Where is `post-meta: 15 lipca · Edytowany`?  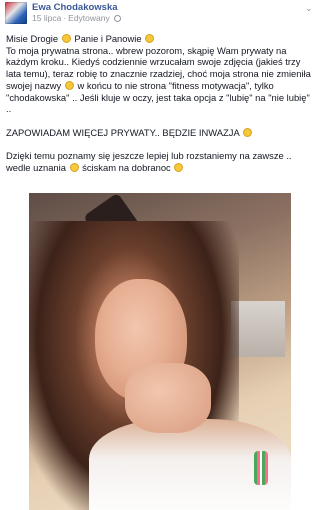 post-meta: 15 lipca · Edytowany is located at coordinates (76, 18).